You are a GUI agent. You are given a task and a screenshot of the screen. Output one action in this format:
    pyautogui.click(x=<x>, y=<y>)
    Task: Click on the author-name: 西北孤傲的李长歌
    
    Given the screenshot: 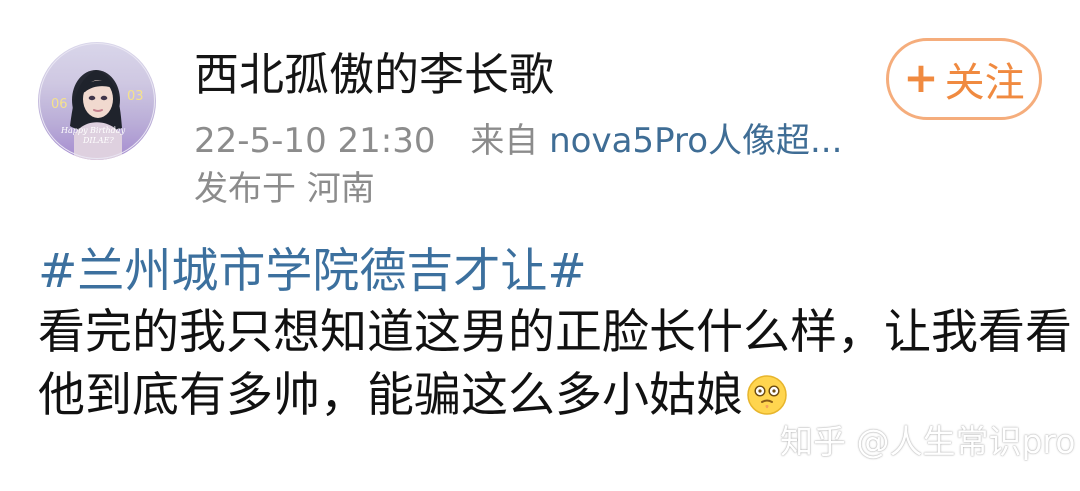 What is the action you would take?
    pyautogui.click(x=374, y=75)
    